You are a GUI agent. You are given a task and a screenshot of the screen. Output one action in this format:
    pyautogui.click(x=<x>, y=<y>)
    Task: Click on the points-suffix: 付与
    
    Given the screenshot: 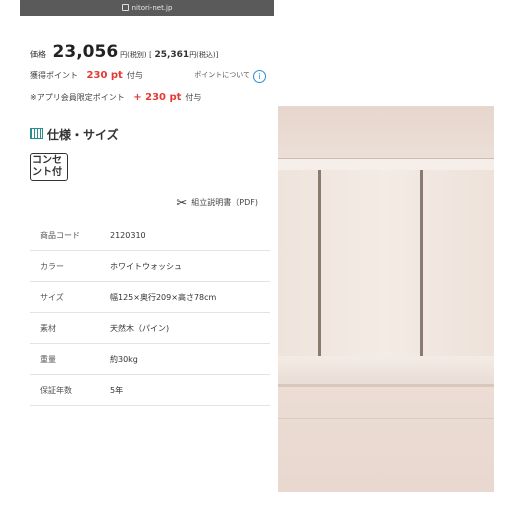 What is the action you would take?
    pyautogui.click(x=134, y=75)
    